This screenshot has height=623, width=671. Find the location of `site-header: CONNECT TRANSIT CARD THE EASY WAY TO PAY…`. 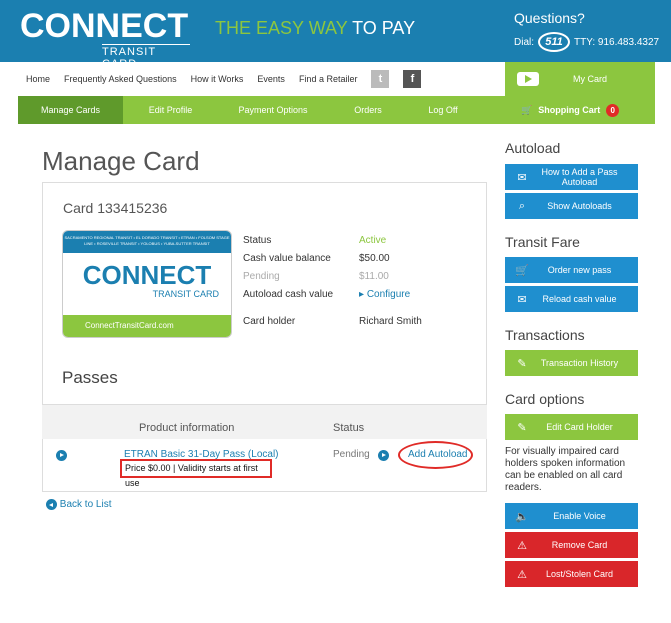

site-header: CONNECT TRANSIT CARD THE EASY WAY TO PAY… is located at coordinates (335, 35).